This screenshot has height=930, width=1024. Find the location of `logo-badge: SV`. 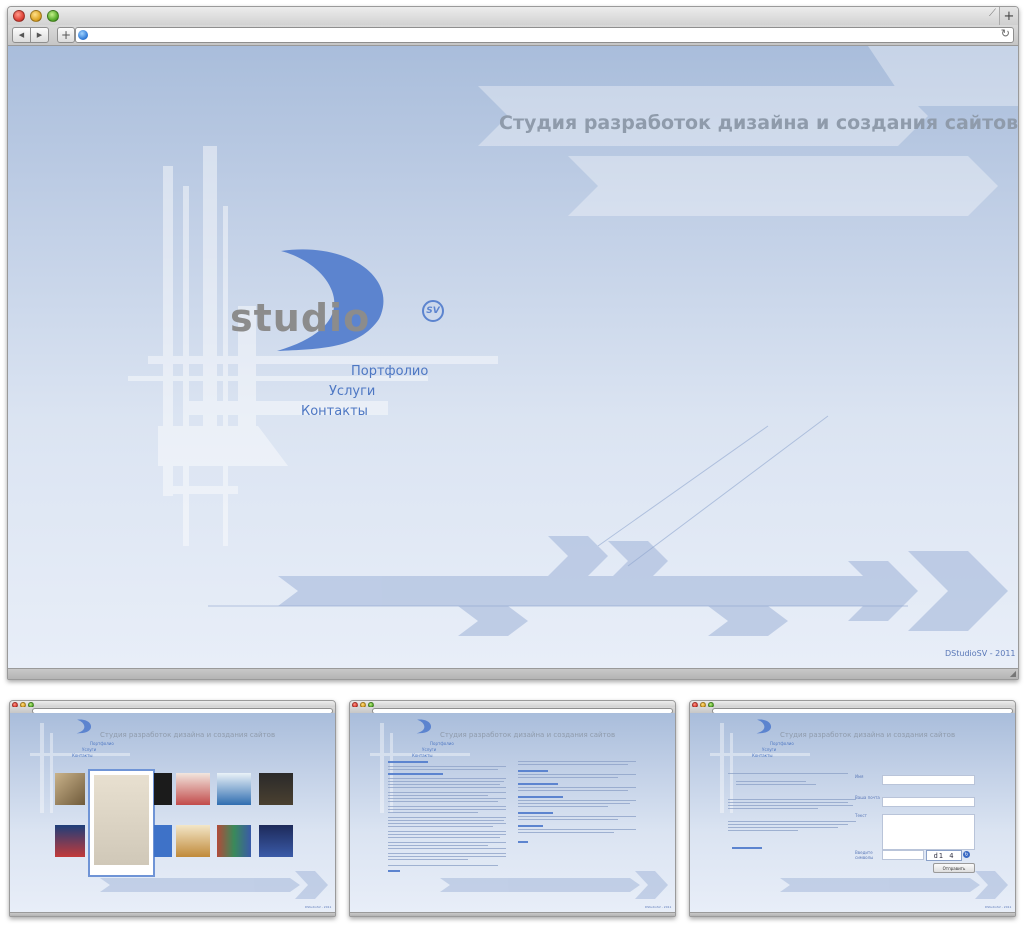

logo-badge: SV is located at coordinates (433, 311).